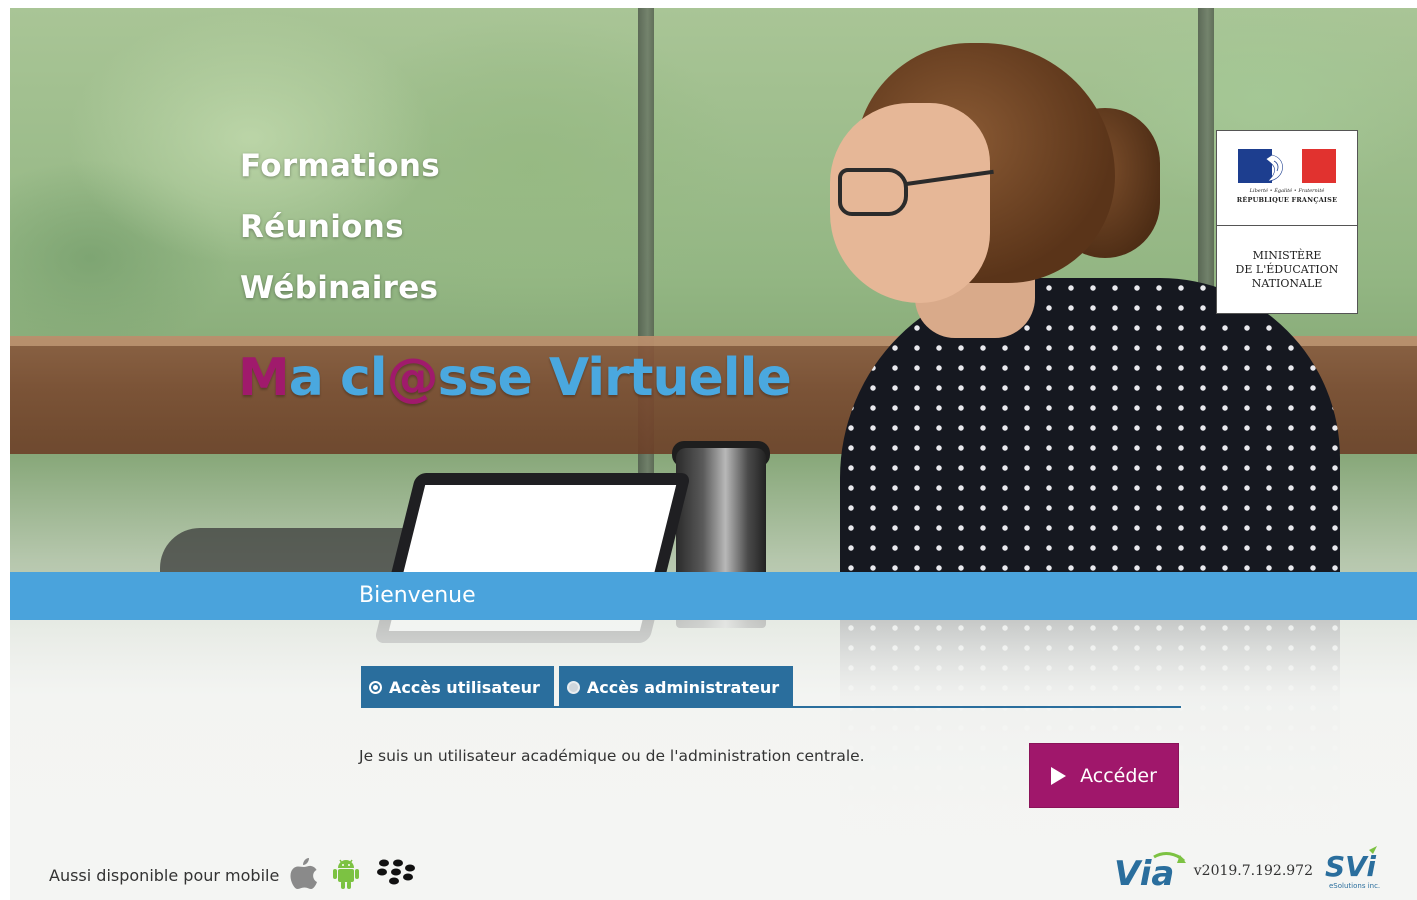 Image resolution: width=1417 pixels, height=900 pixels. Describe the element at coordinates (873, 192) in the screenshot. I see `glasses` at that location.